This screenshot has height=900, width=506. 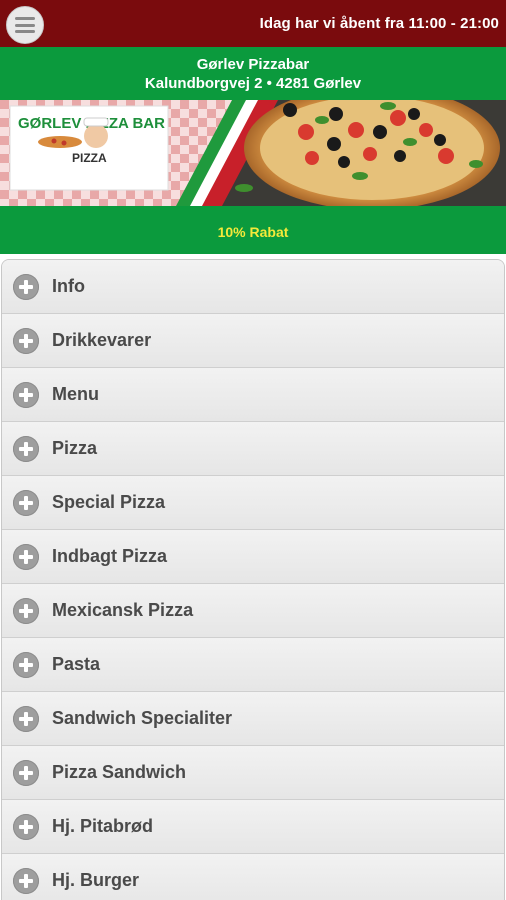 I want to click on logo-subtext: PIZZA, so click(x=89, y=158).